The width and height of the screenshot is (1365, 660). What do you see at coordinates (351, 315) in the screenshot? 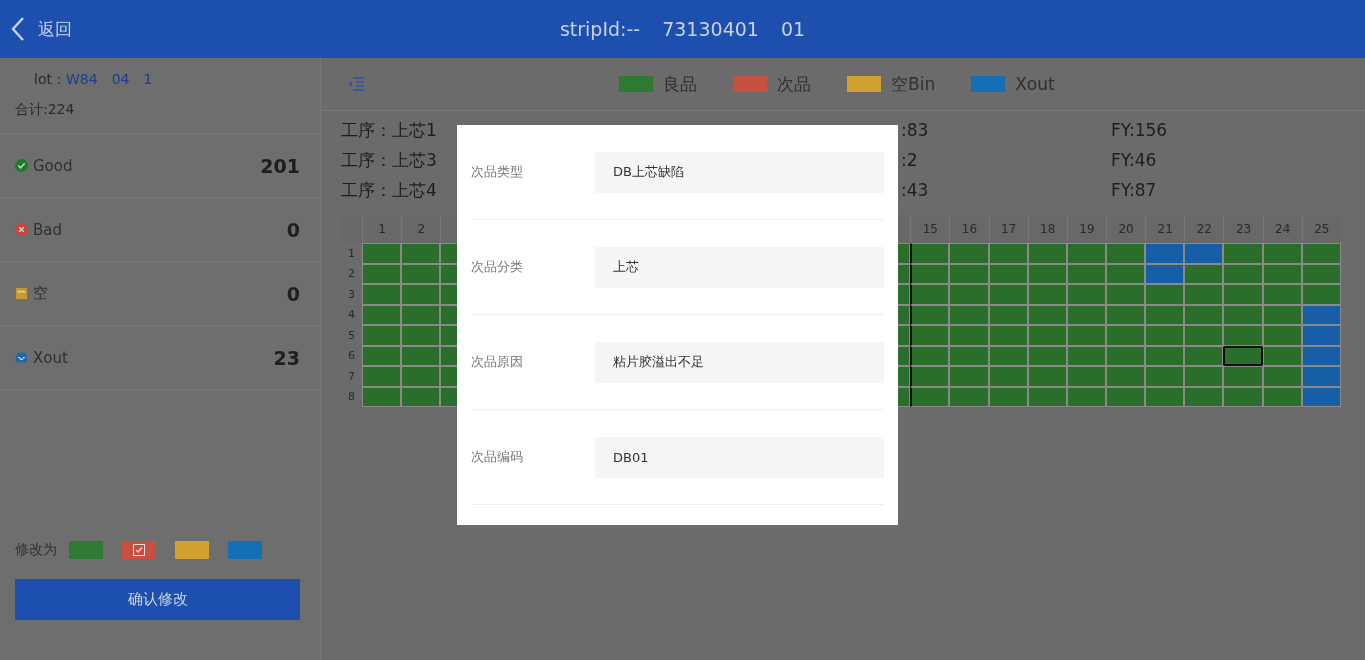
I see `row-header: 4` at bounding box center [351, 315].